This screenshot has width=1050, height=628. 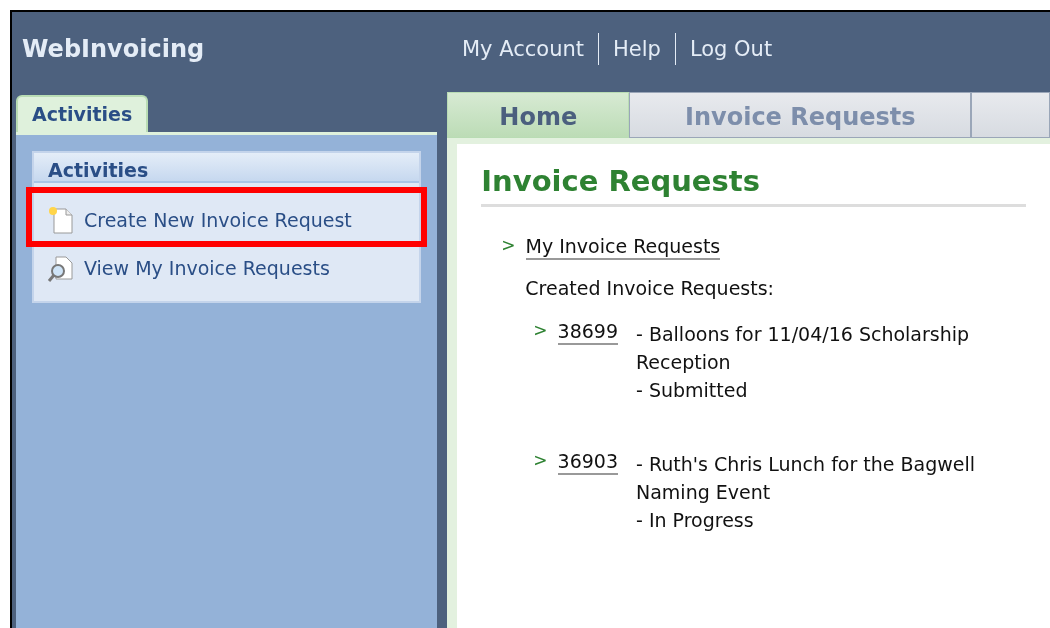 I want to click on tab: Home, so click(x=538, y=115).